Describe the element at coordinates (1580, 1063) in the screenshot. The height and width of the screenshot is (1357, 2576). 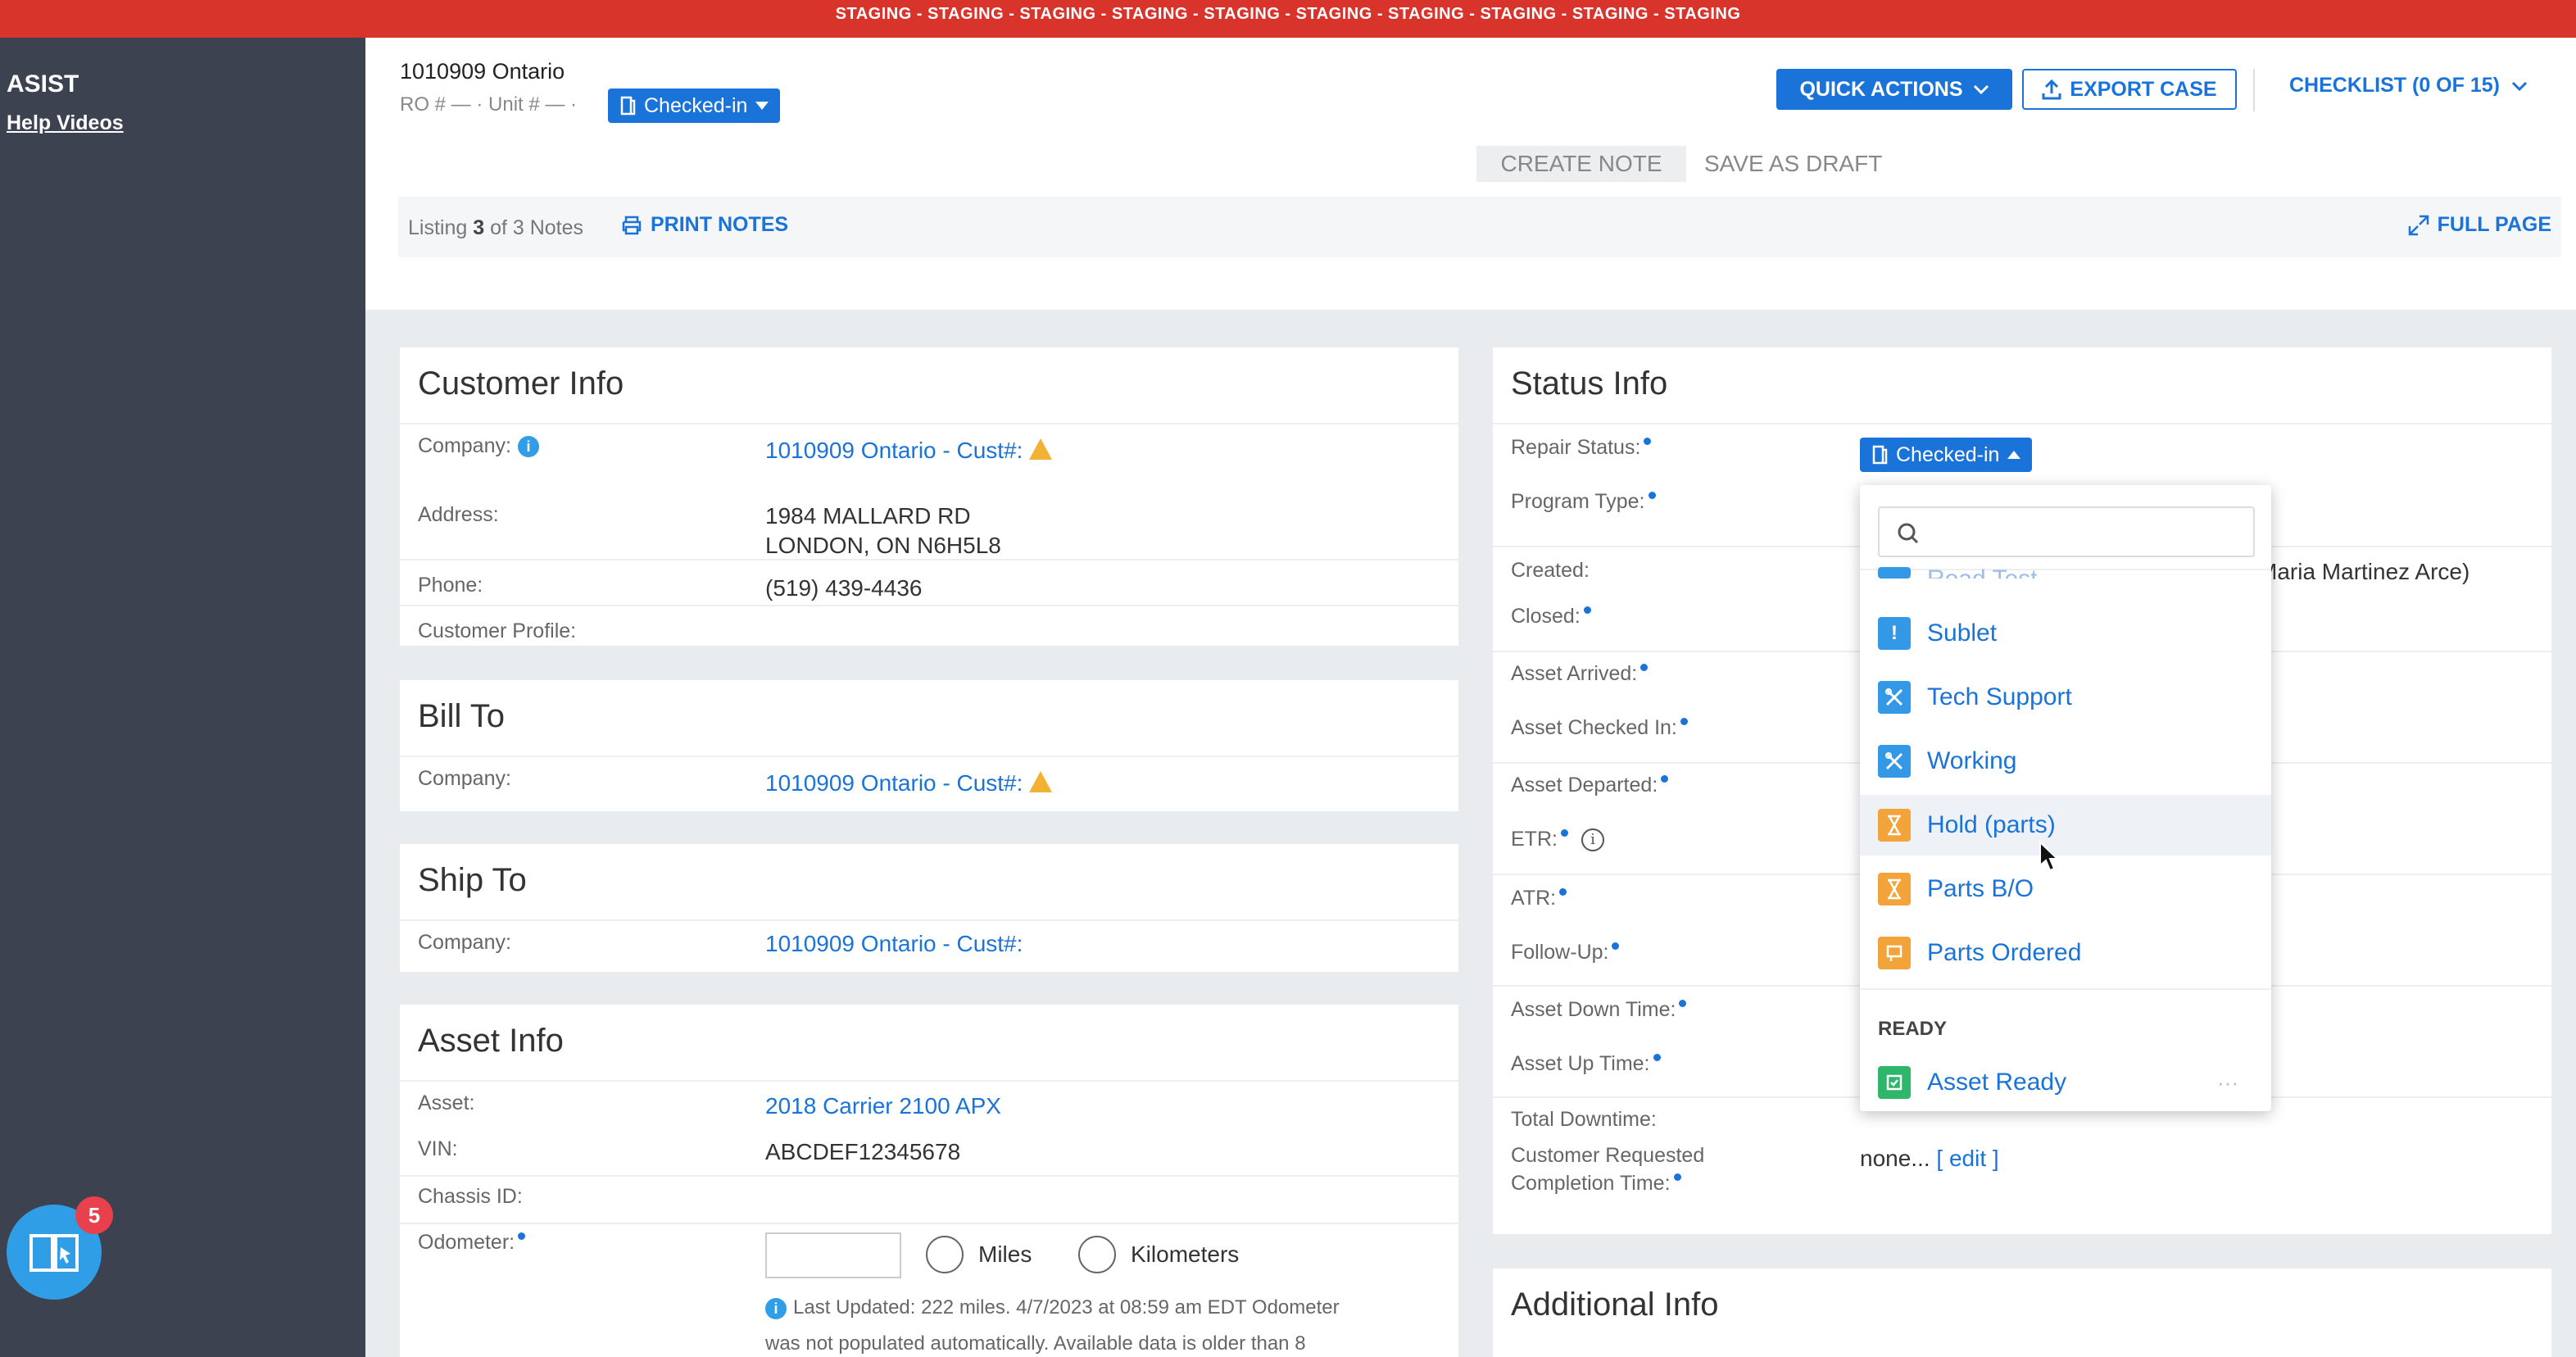
I see `asset-up-time-label: Asset Up Time:` at that location.